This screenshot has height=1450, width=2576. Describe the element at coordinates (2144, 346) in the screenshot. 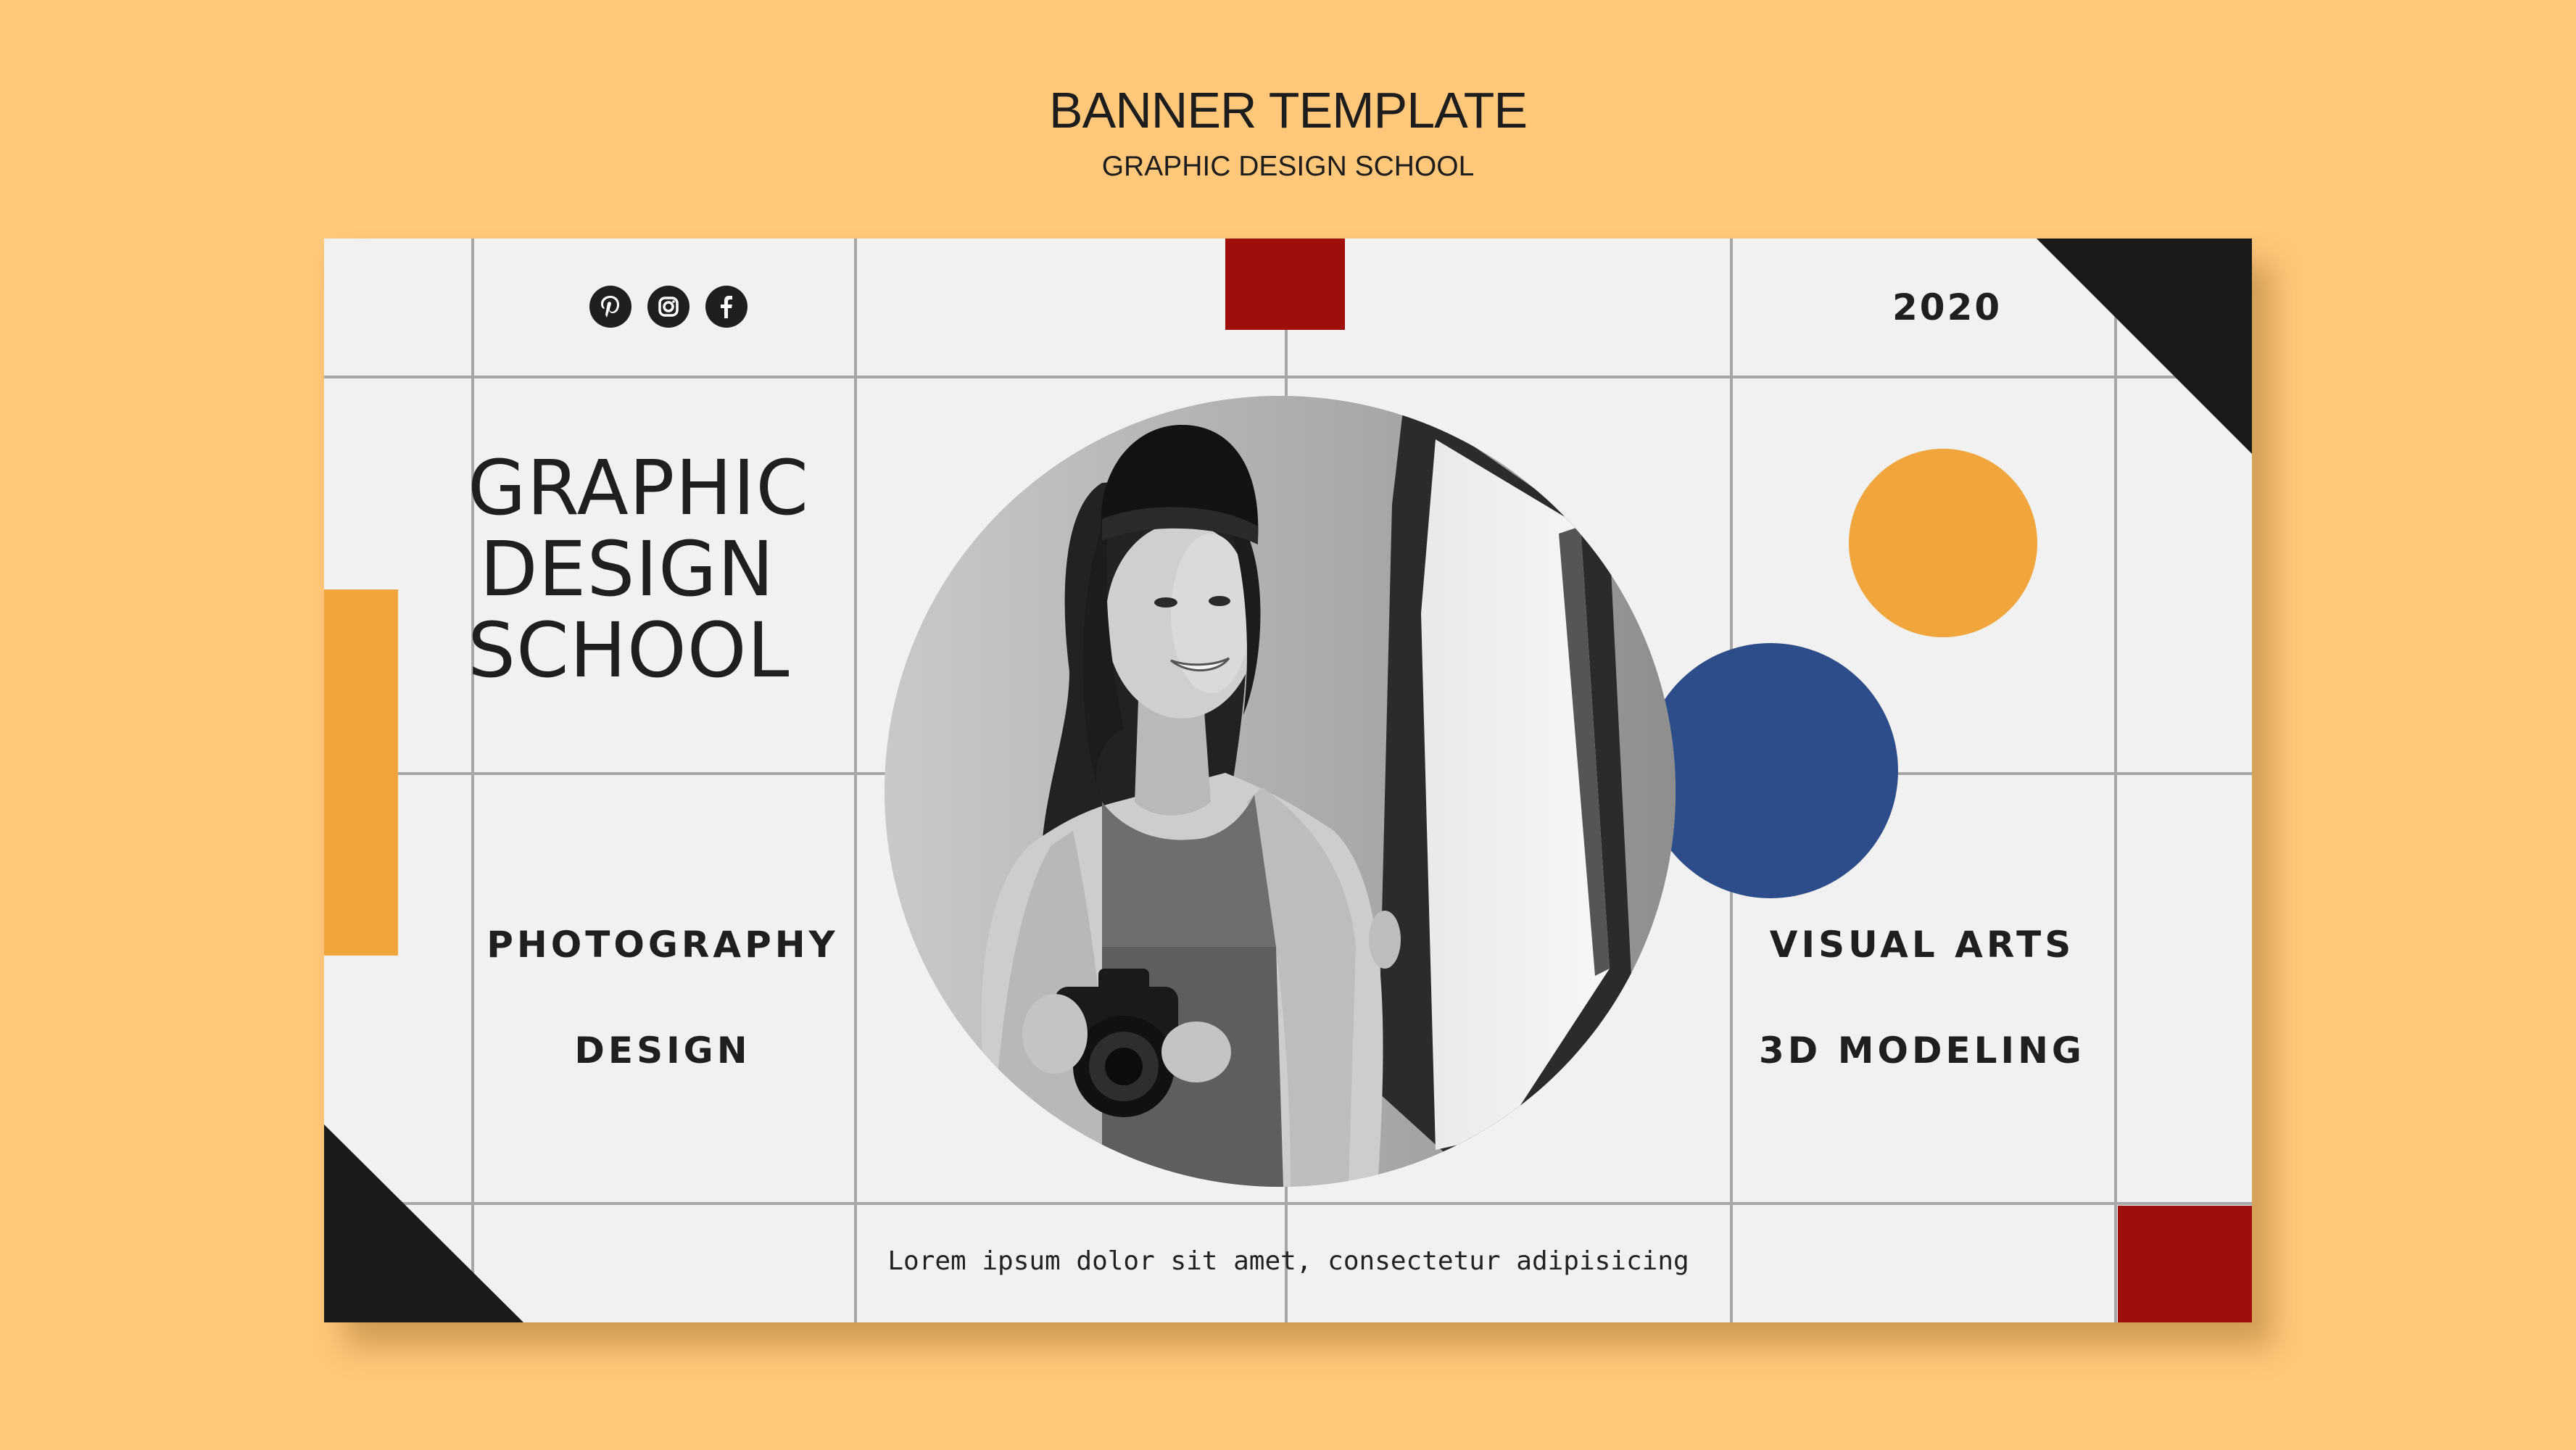

I see `black-triangle-top-right` at that location.